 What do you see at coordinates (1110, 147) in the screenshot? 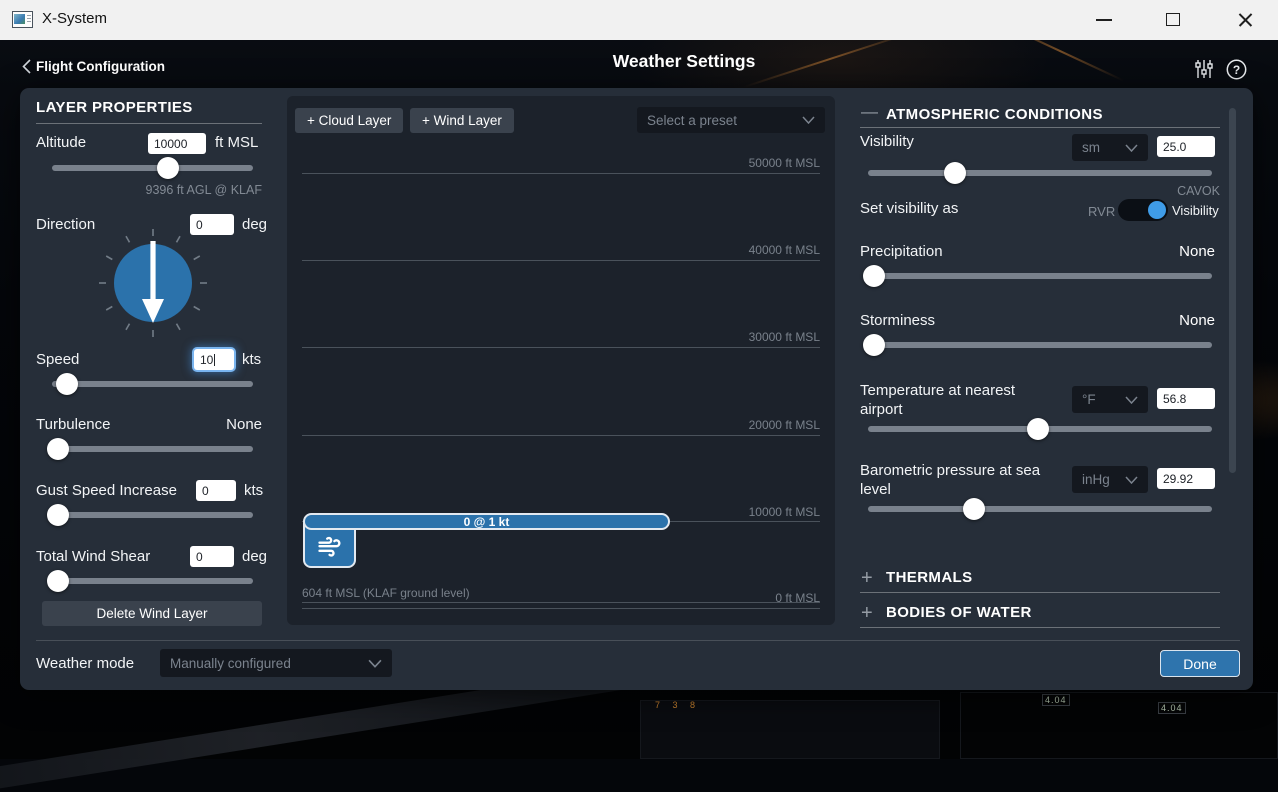
I see `visibility-unit-dropdown: sm` at bounding box center [1110, 147].